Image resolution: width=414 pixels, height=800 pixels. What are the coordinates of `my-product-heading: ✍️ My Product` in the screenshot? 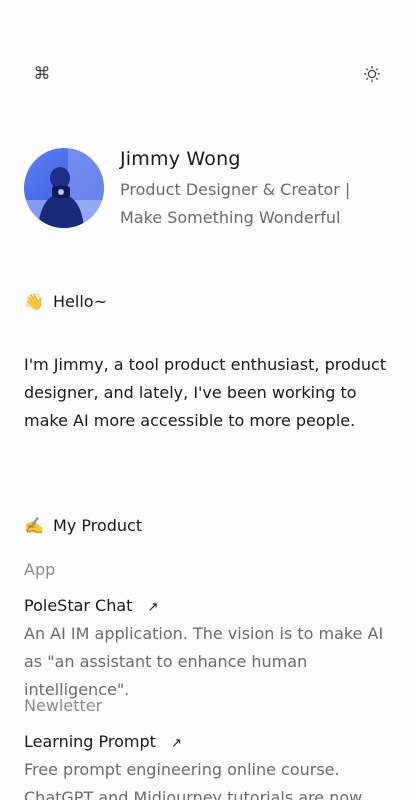 It's located at (83, 526).